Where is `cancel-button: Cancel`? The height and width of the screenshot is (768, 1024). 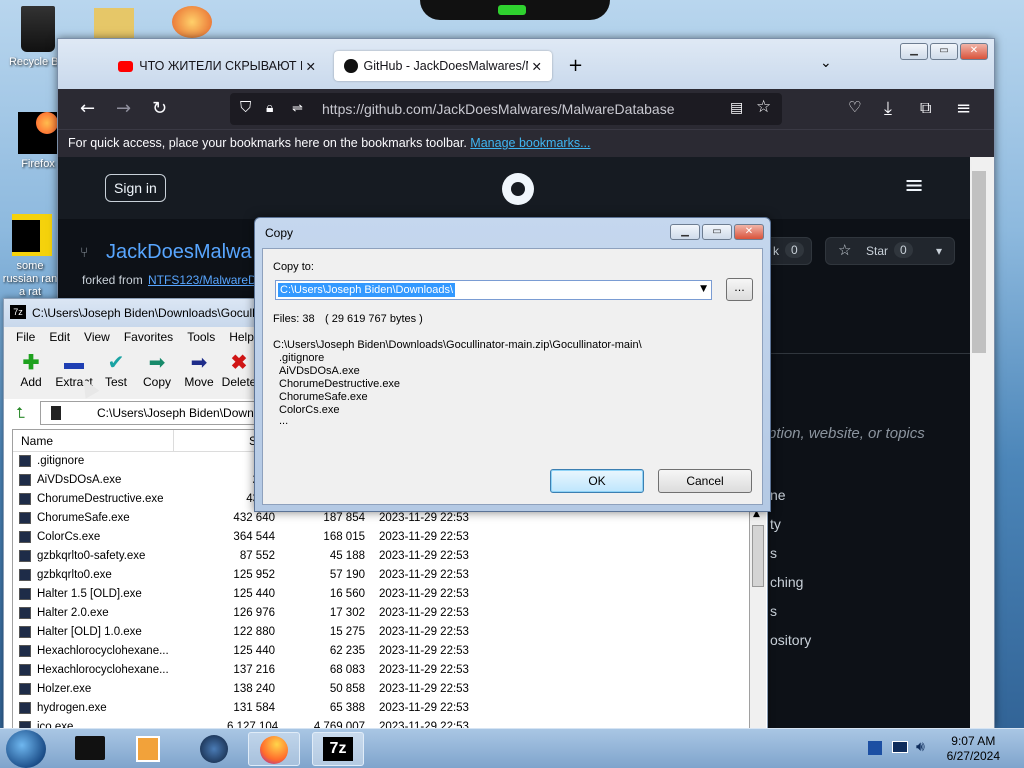 cancel-button: Cancel is located at coordinates (705, 481).